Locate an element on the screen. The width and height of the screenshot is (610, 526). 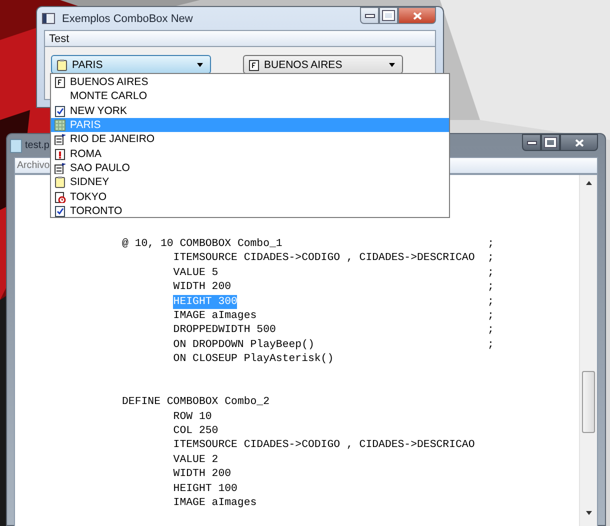
list-item: BUENOS AIRES is located at coordinates (250, 82).